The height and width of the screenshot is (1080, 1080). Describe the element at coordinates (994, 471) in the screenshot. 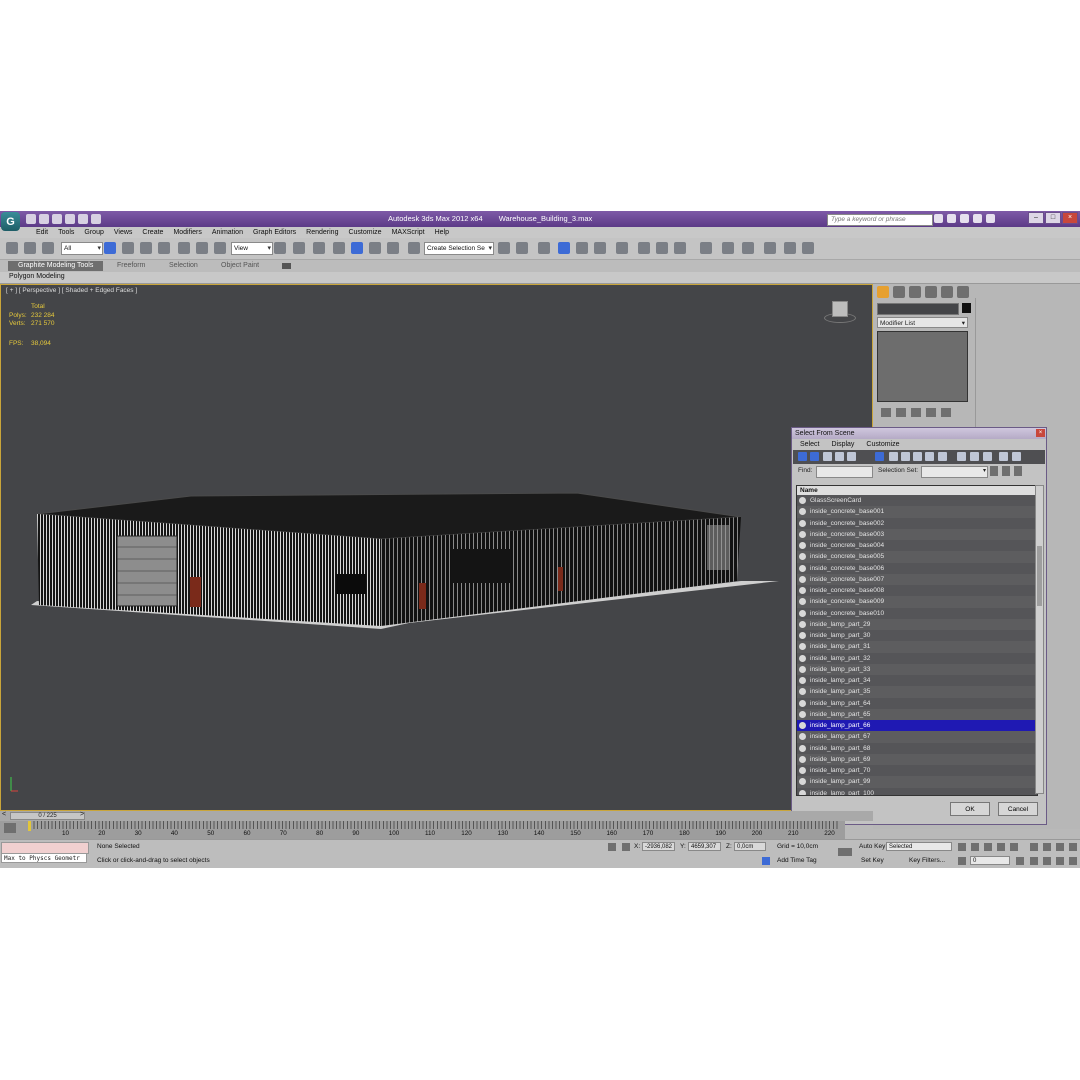

I see `edit-selection-set-icon` at that location.